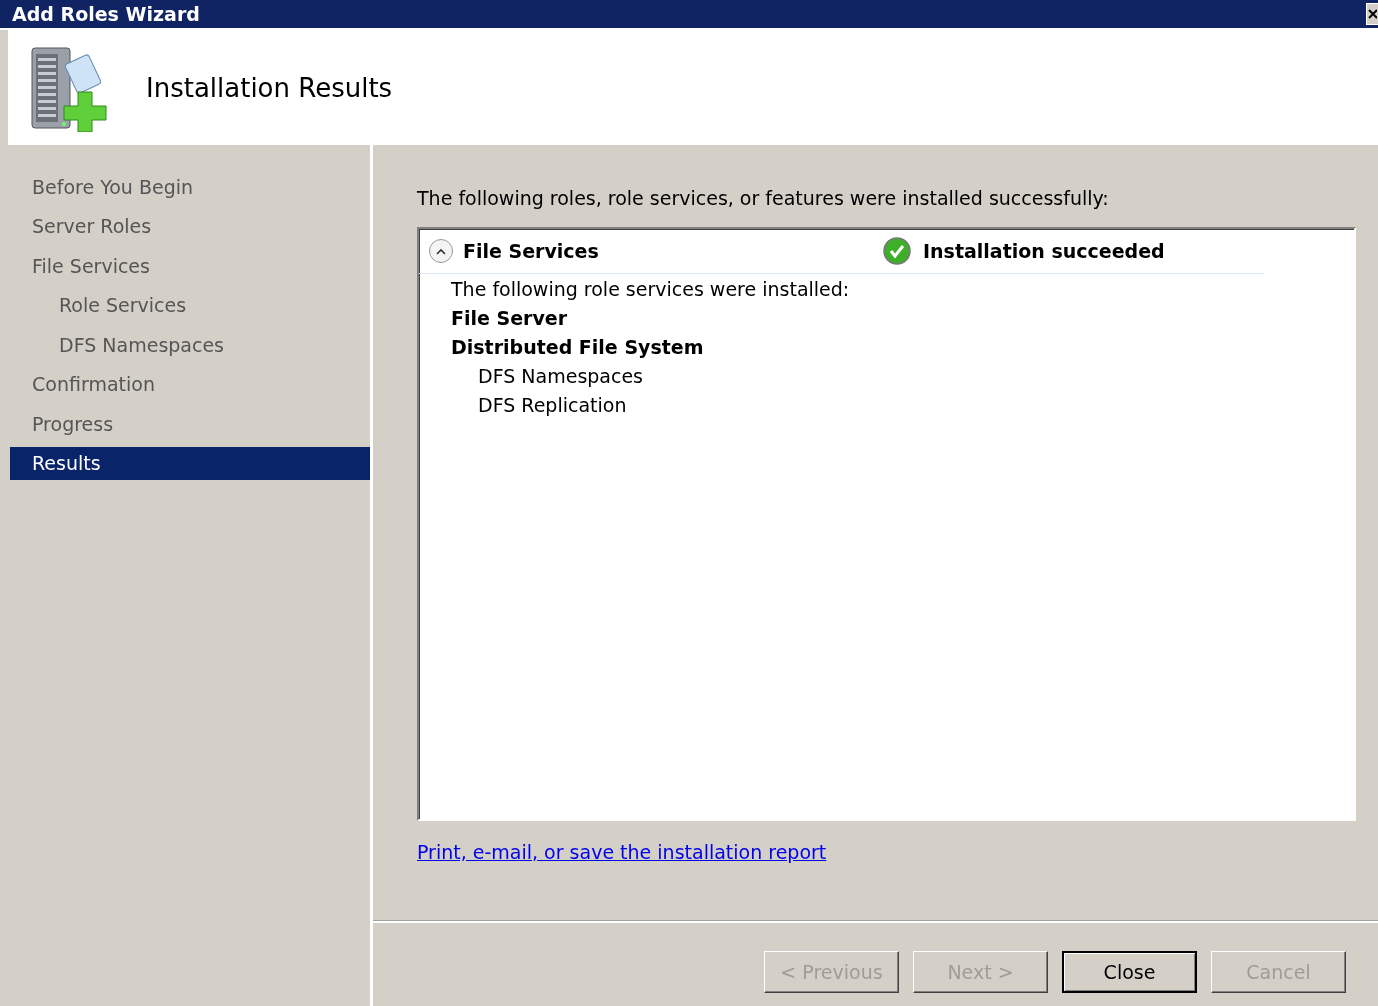 Image resolution: width=1378 pixels, height=1006 pixels. Describe the element at coordinates (190, 345) in the screenshot. I see `sidebar-item: DFS Namespaces` at that location.